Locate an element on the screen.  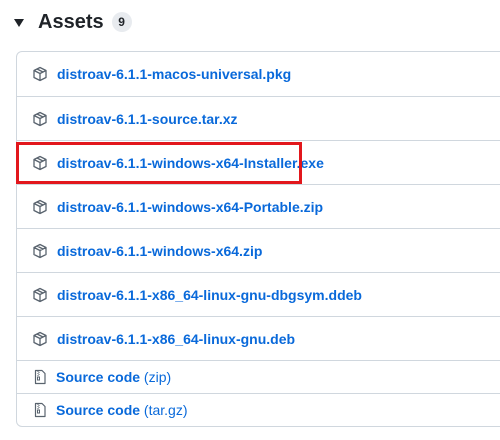
source-code-zip-link: Source code (zip) is located at coordinates (113, 377).